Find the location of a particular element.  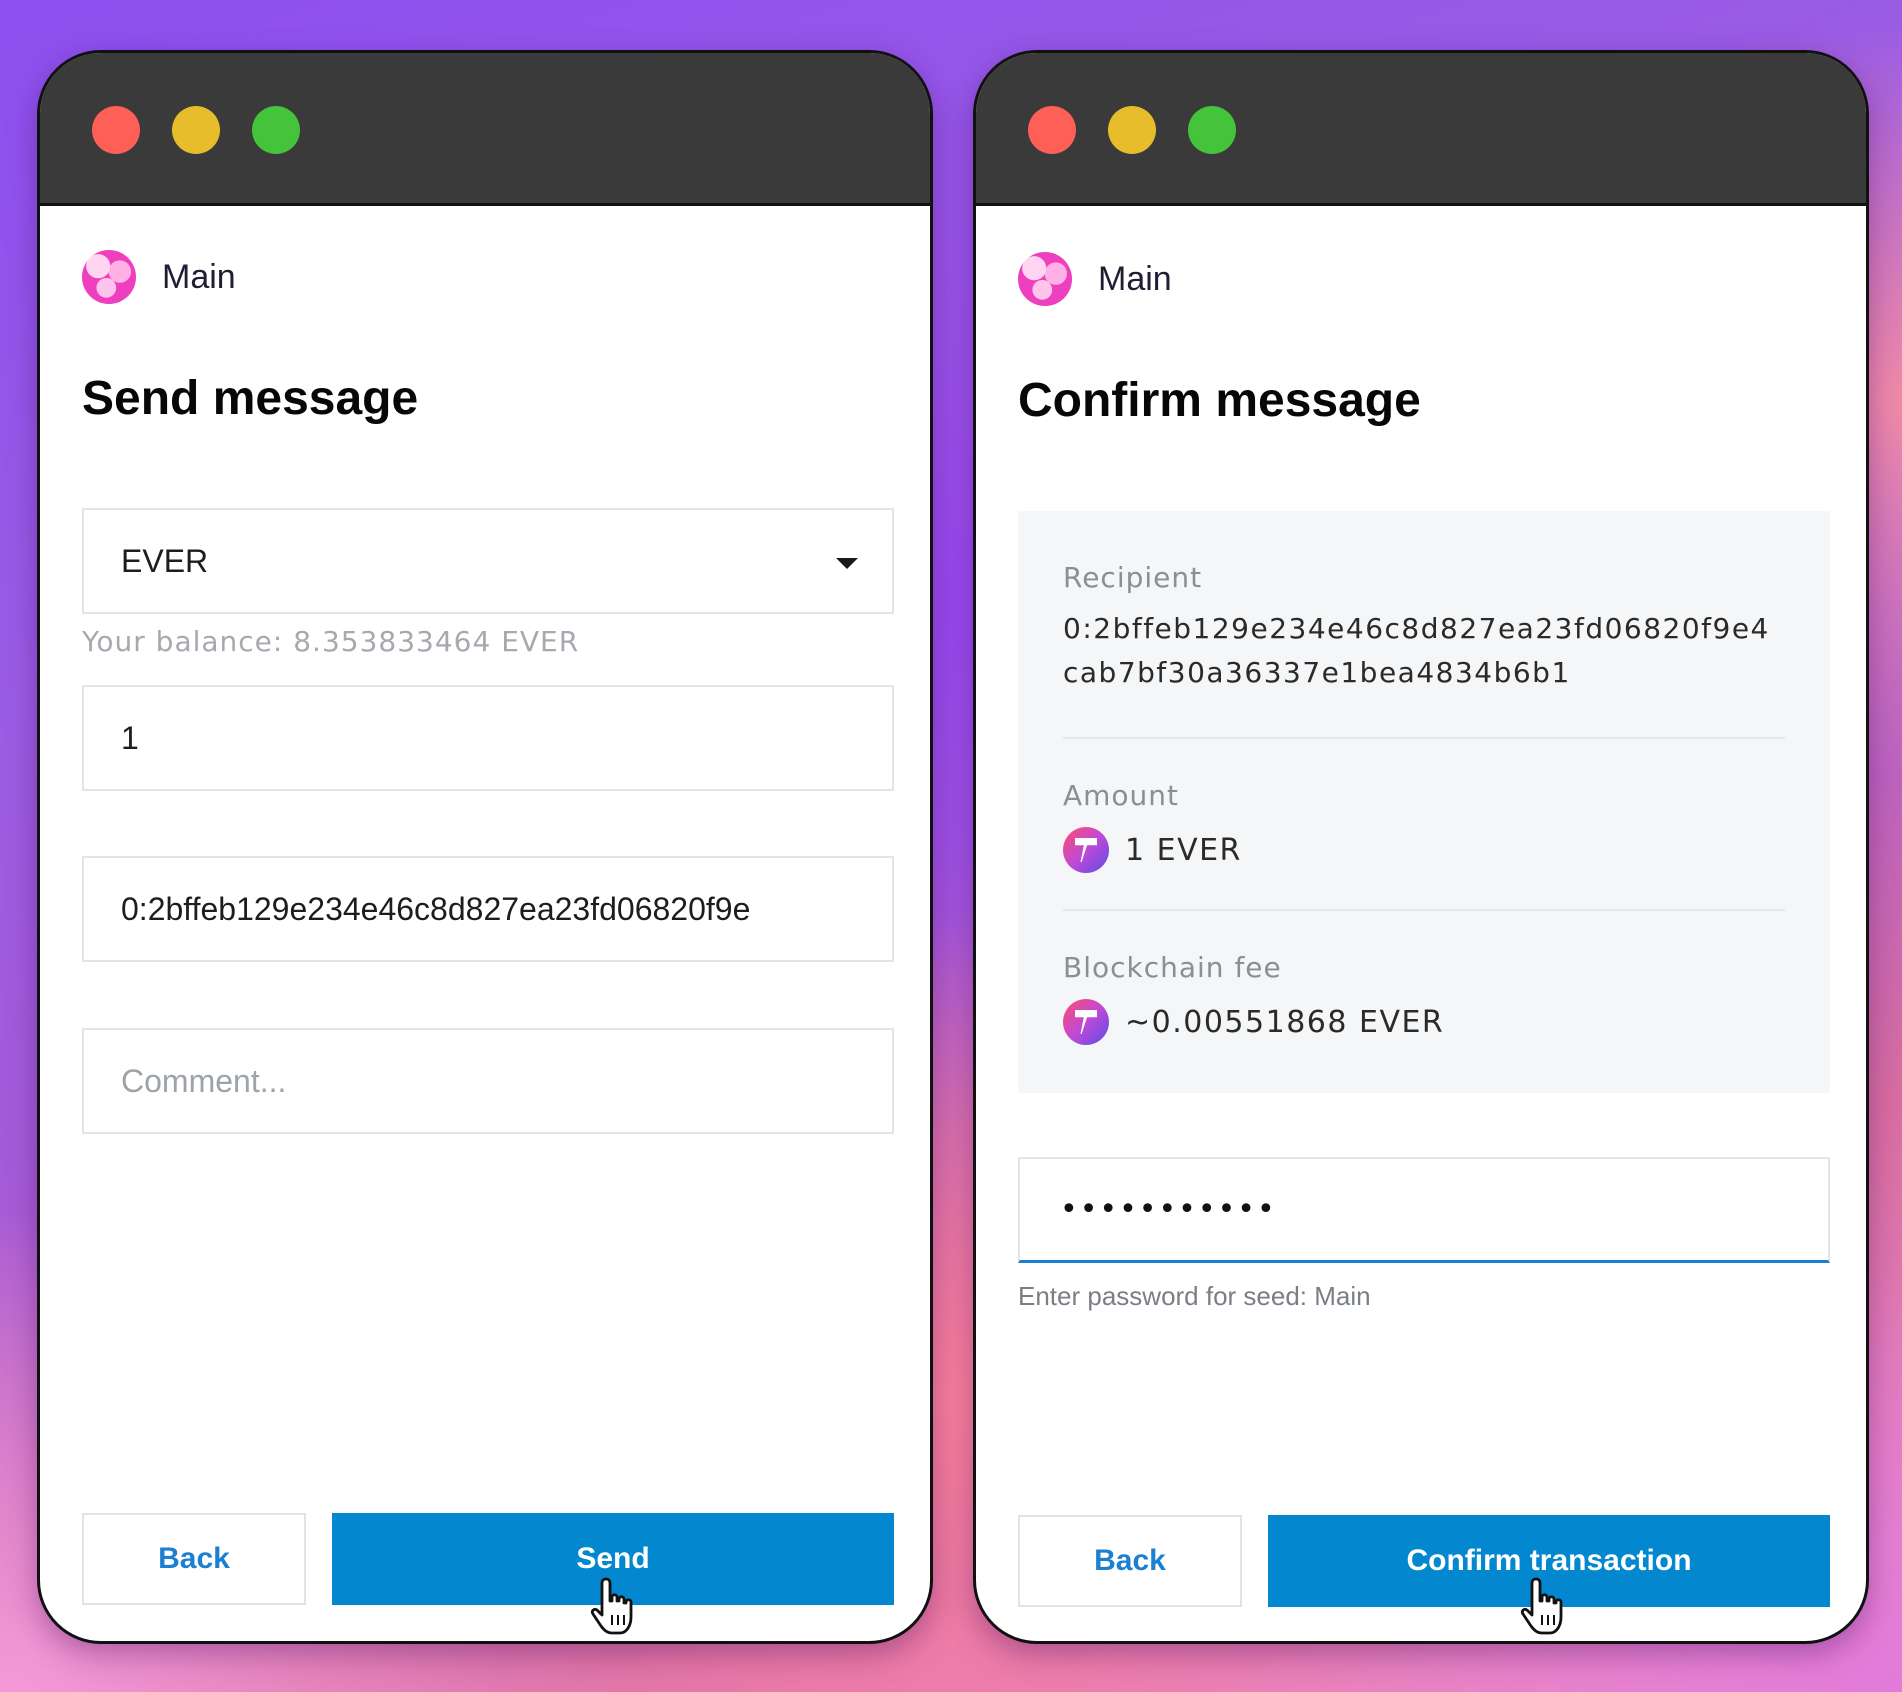

dropdown-caret-icon is located at coordinates (847, 563).